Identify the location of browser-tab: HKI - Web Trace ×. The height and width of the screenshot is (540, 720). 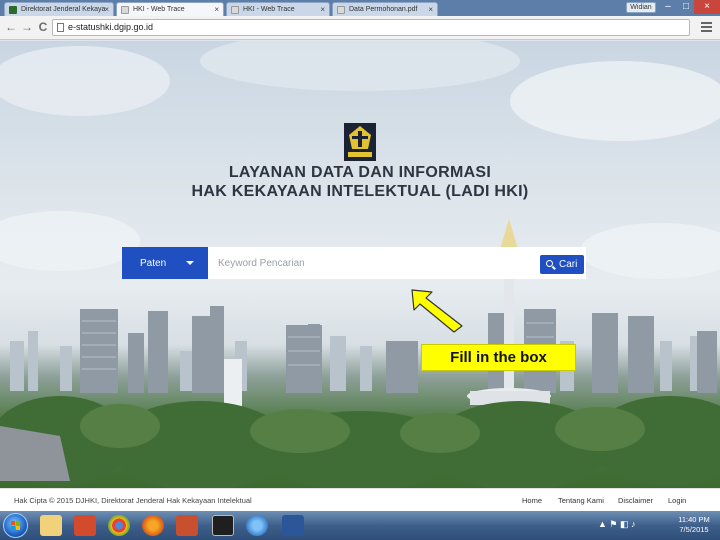
(278, 9).